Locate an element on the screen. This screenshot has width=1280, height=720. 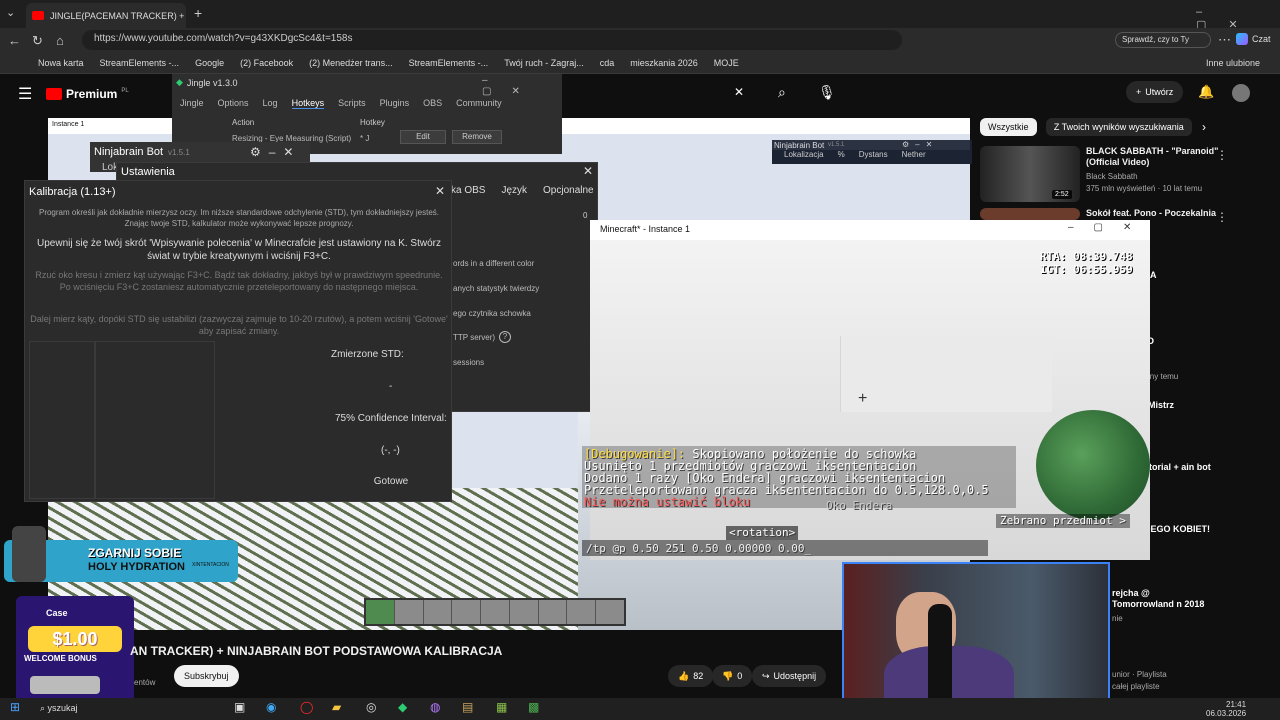
new-tab-icon: + is located at coordinates (198, 13).